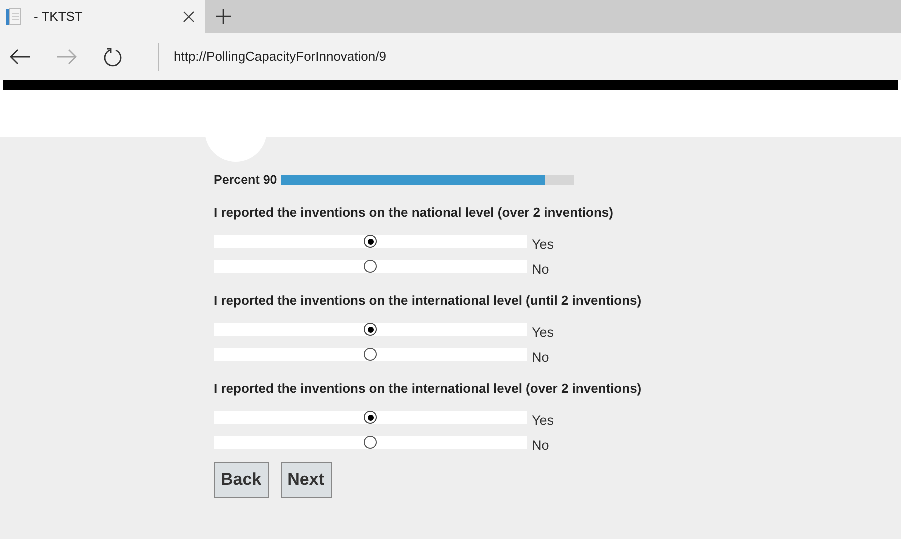 The width and height of the screenshot is (901, 539). I want to click on back-arrow-icon, so click(20, 56).